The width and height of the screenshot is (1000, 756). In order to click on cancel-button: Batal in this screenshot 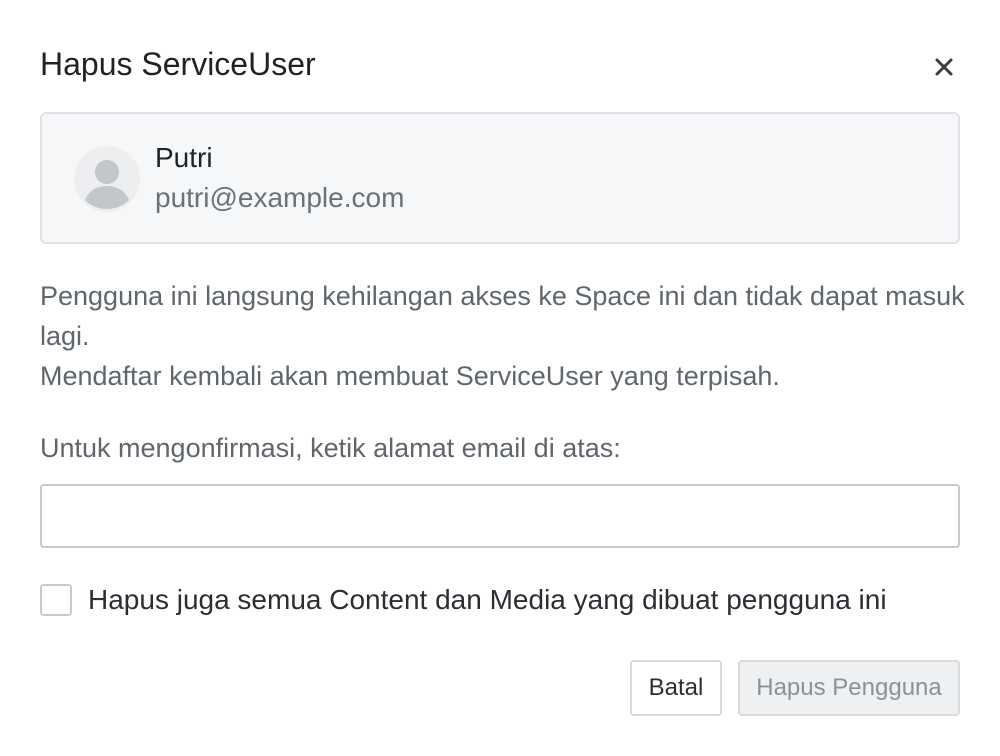, I will do `click(676, 688)`.